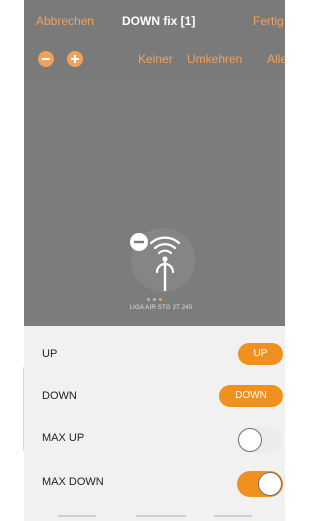 The width and height of the screenshot is (320, 521). Describe the element at coordinates (260, 354) in the screenshot. I see `up-button: UP` at that location.